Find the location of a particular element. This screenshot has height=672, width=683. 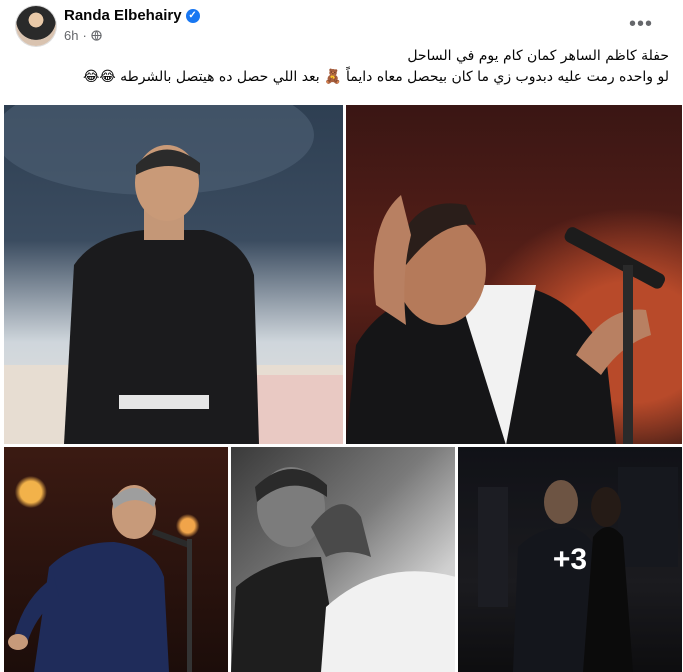

globe-icon is located at coordinates (96, 35).